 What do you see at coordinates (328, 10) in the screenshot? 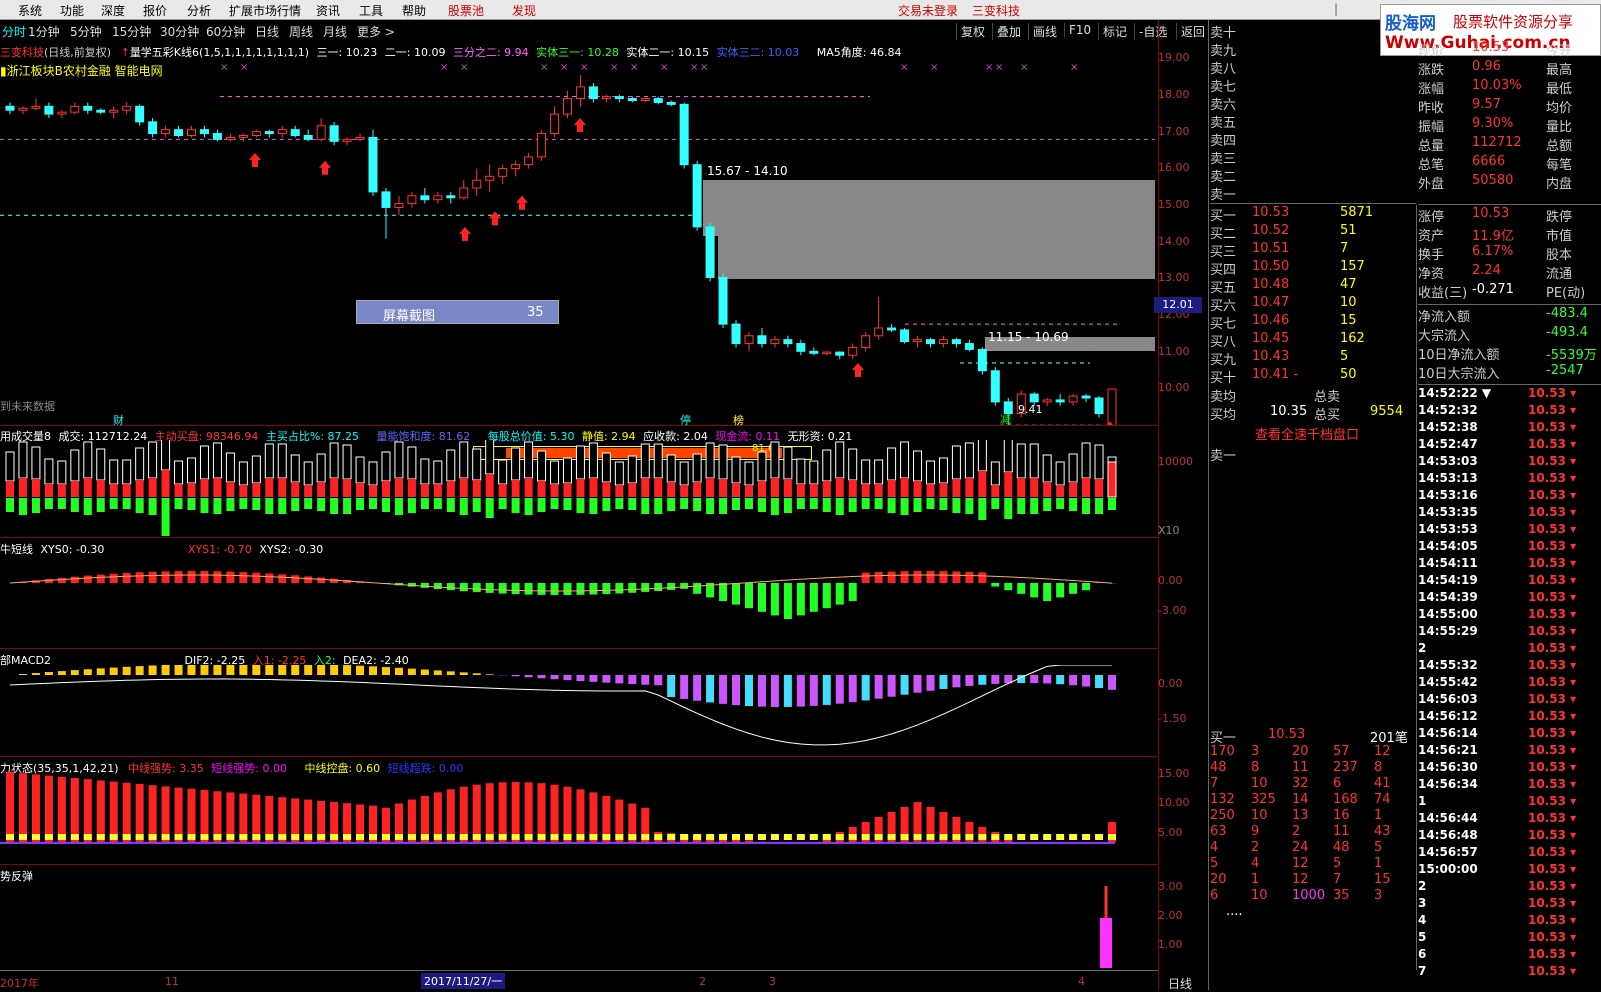
I see `menu-info: 资讯` at bounding box center [328, 10].